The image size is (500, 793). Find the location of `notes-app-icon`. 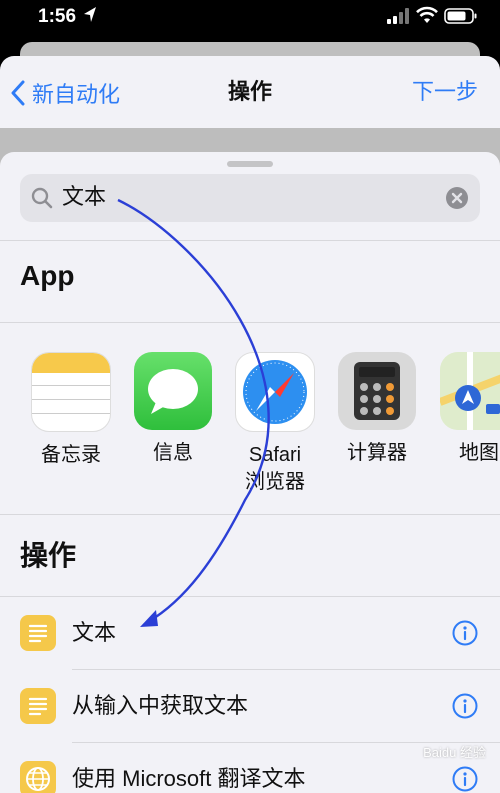

notes-app-icon is located at coordinates (71, 392).